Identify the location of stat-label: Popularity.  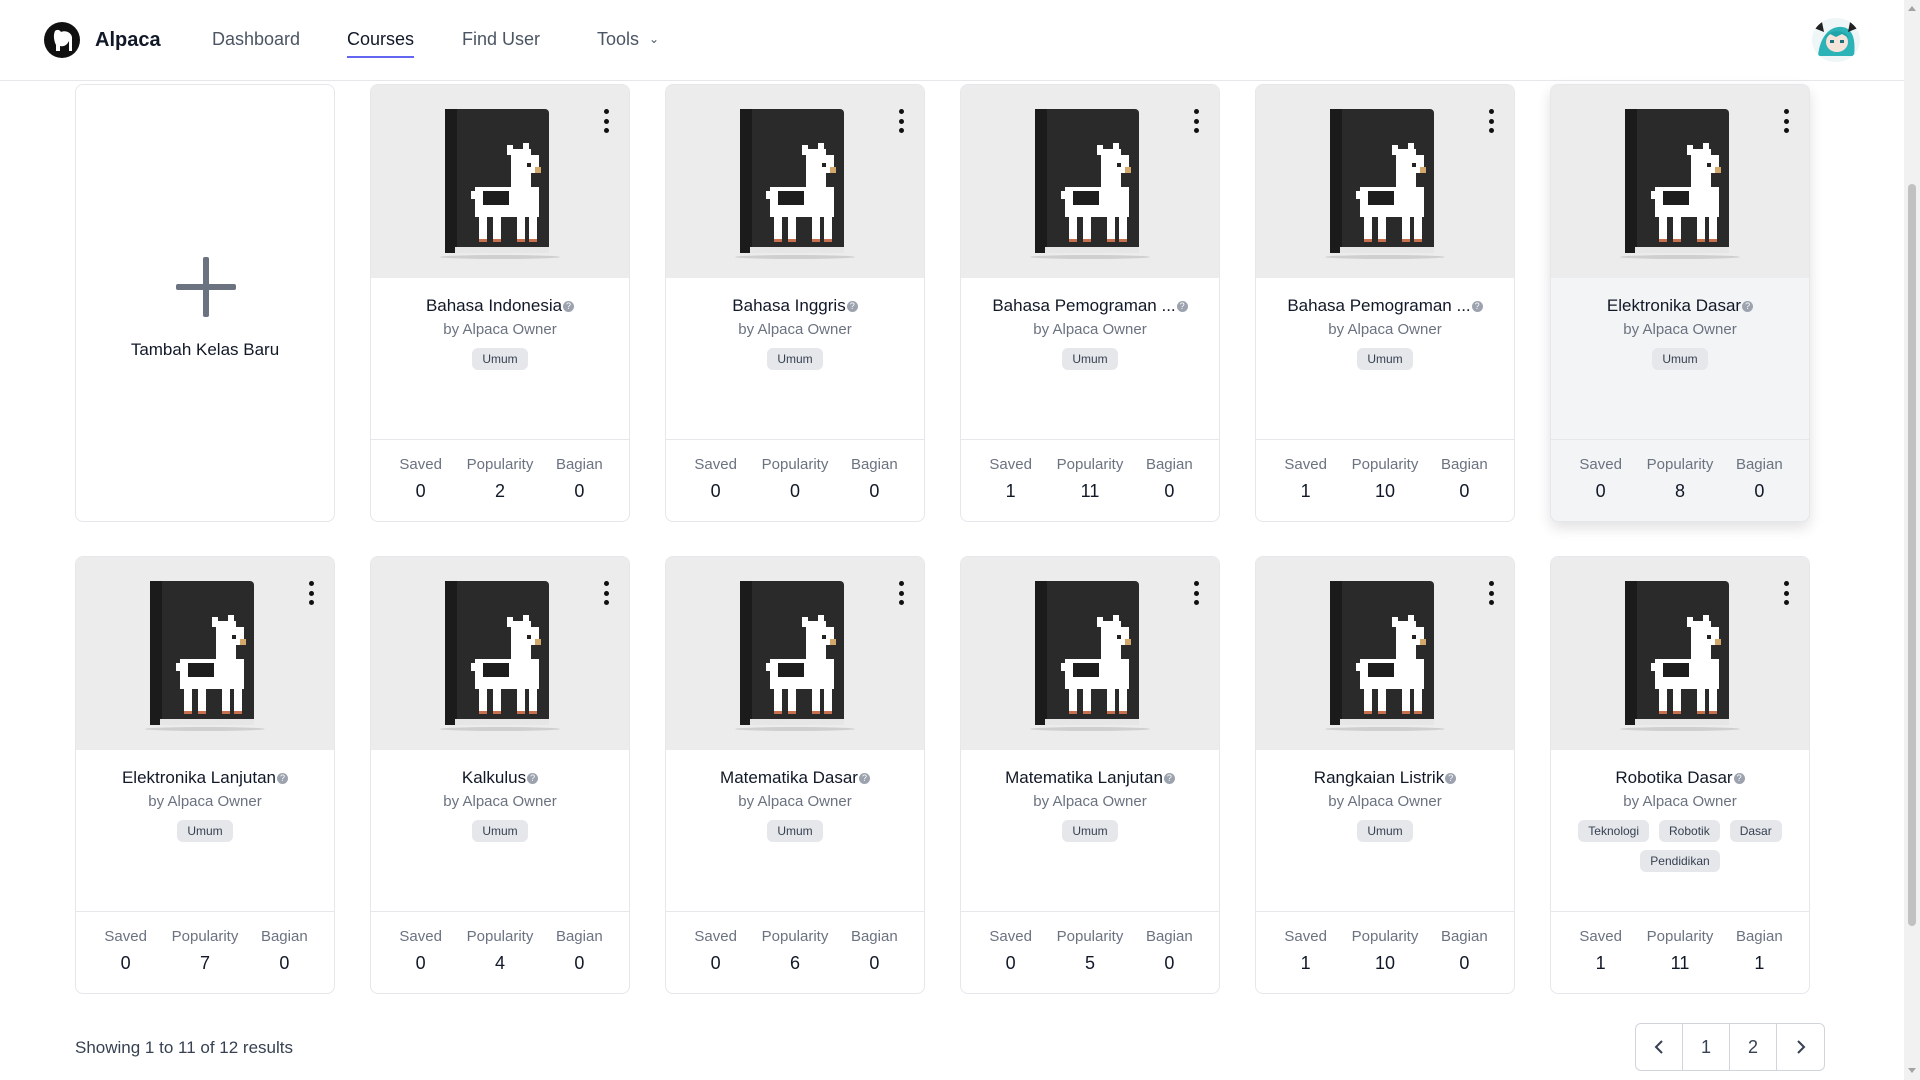
(205, 936).